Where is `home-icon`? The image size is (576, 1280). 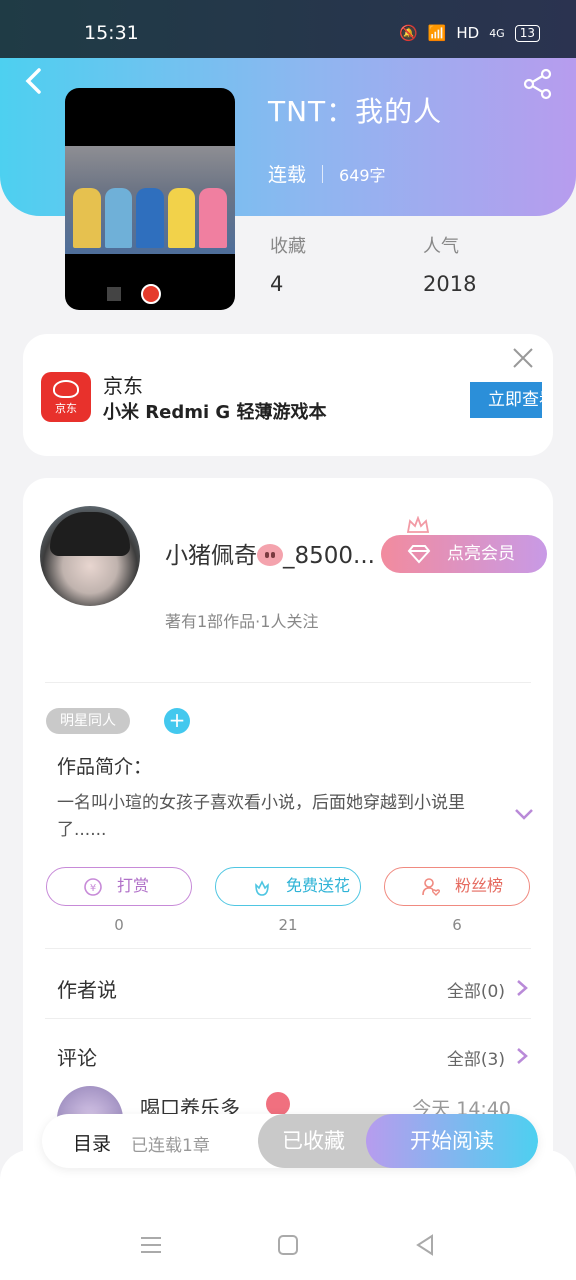
home-icon is located at coordinates (288, 1245).